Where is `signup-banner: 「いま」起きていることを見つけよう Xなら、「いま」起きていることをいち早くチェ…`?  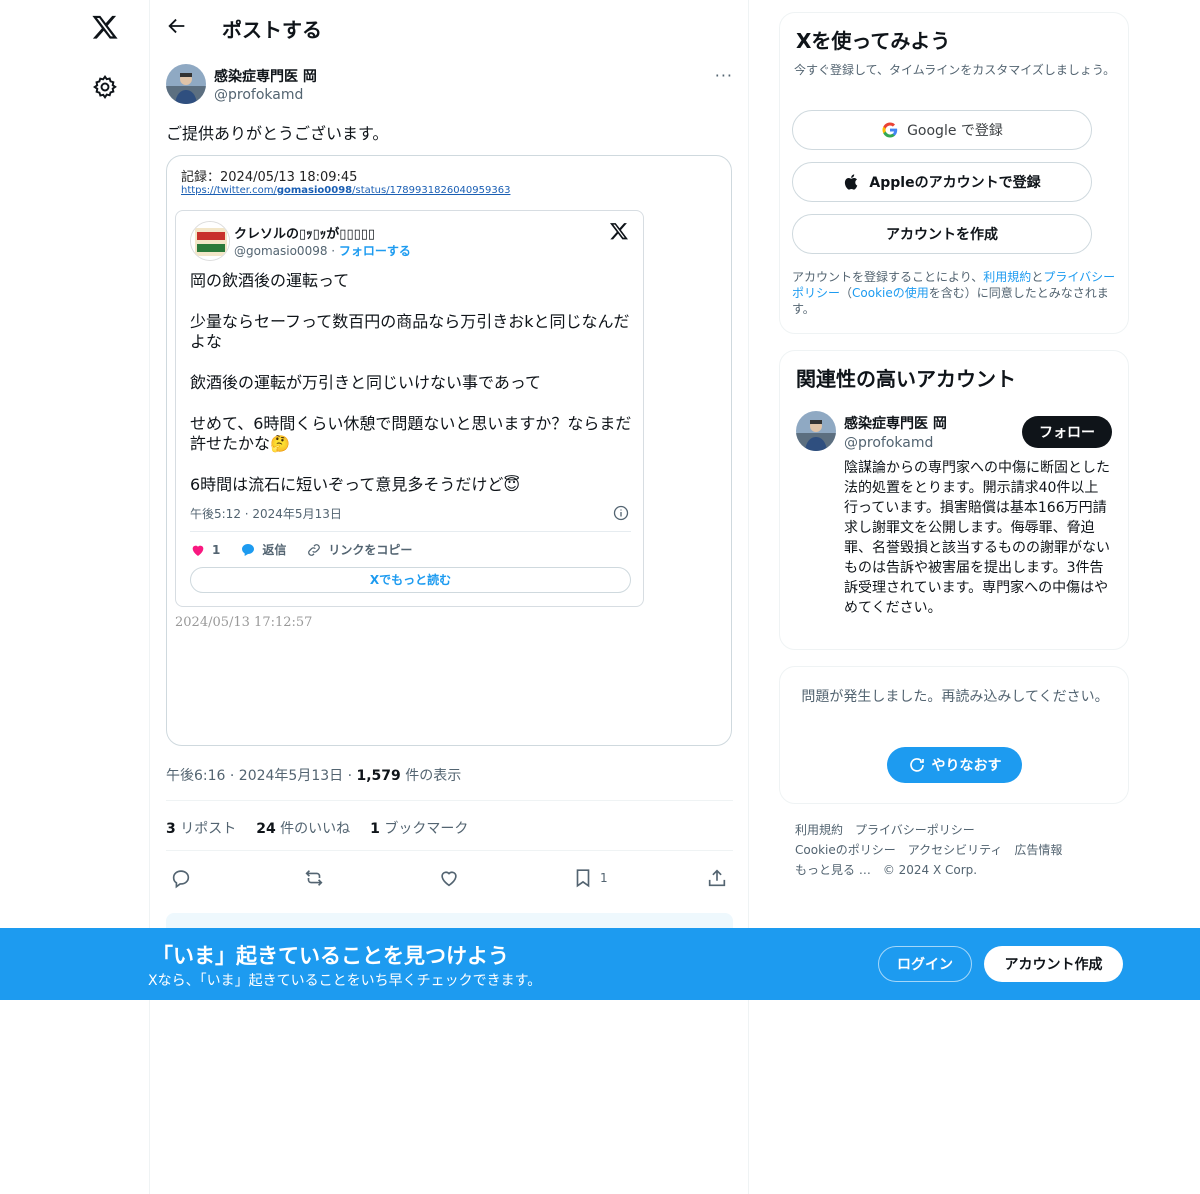
signup-banner: 「いま」起きていることを見つけよう Xなら、「いま」起きていることをいち早くチェ… is located at coordinates (600, 964).